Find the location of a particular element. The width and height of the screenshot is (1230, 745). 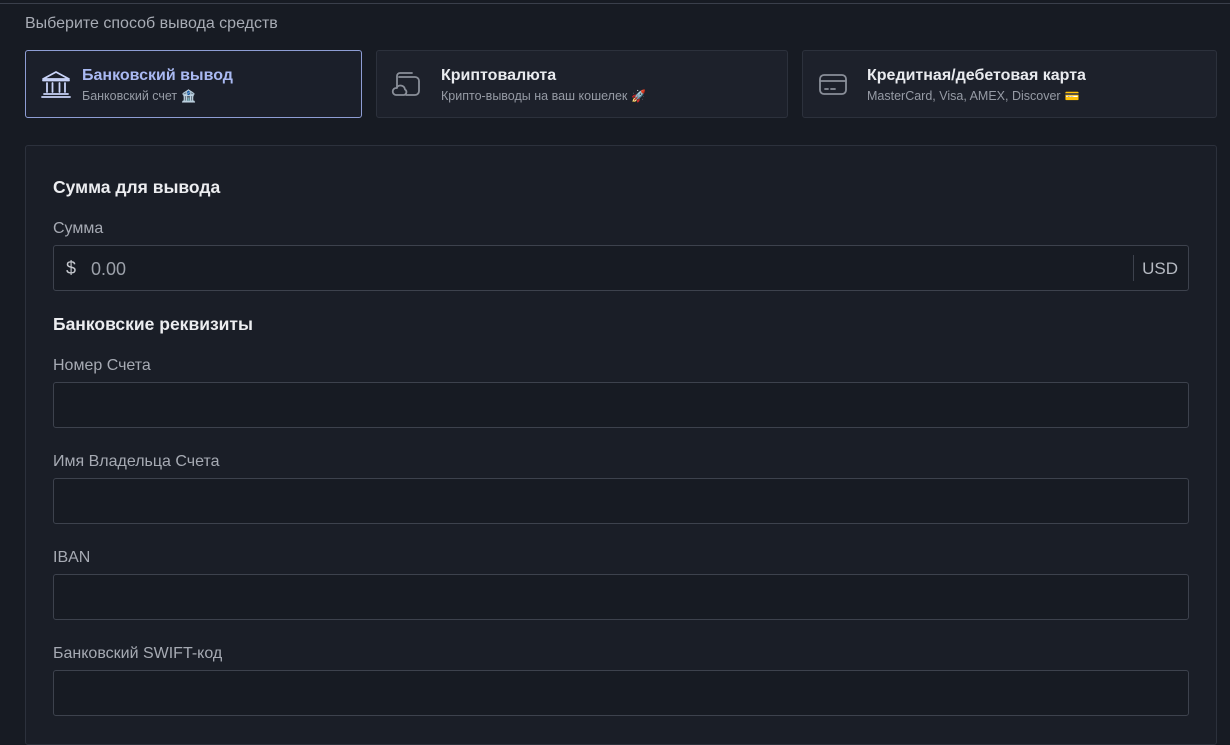

iban-label: IBAN is located at coordinates (72, 557).